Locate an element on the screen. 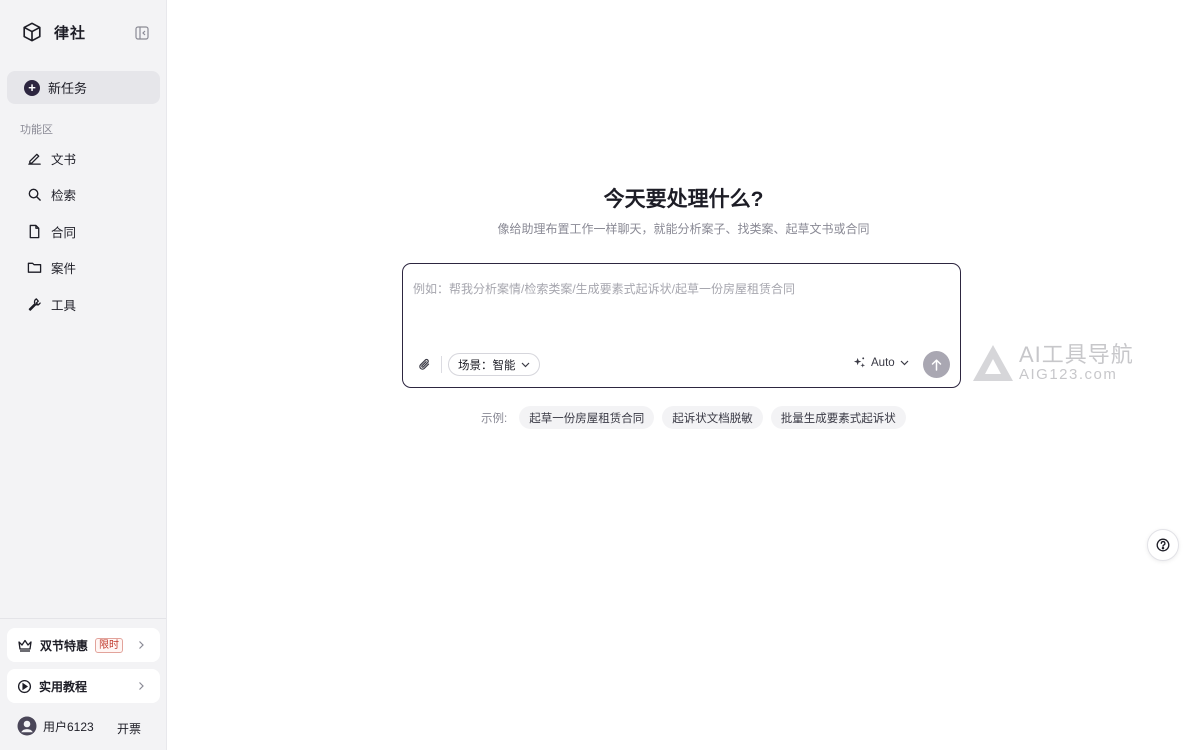 This screenshot has width=1200, height=750. send-button is located at coordinates (936, 364).